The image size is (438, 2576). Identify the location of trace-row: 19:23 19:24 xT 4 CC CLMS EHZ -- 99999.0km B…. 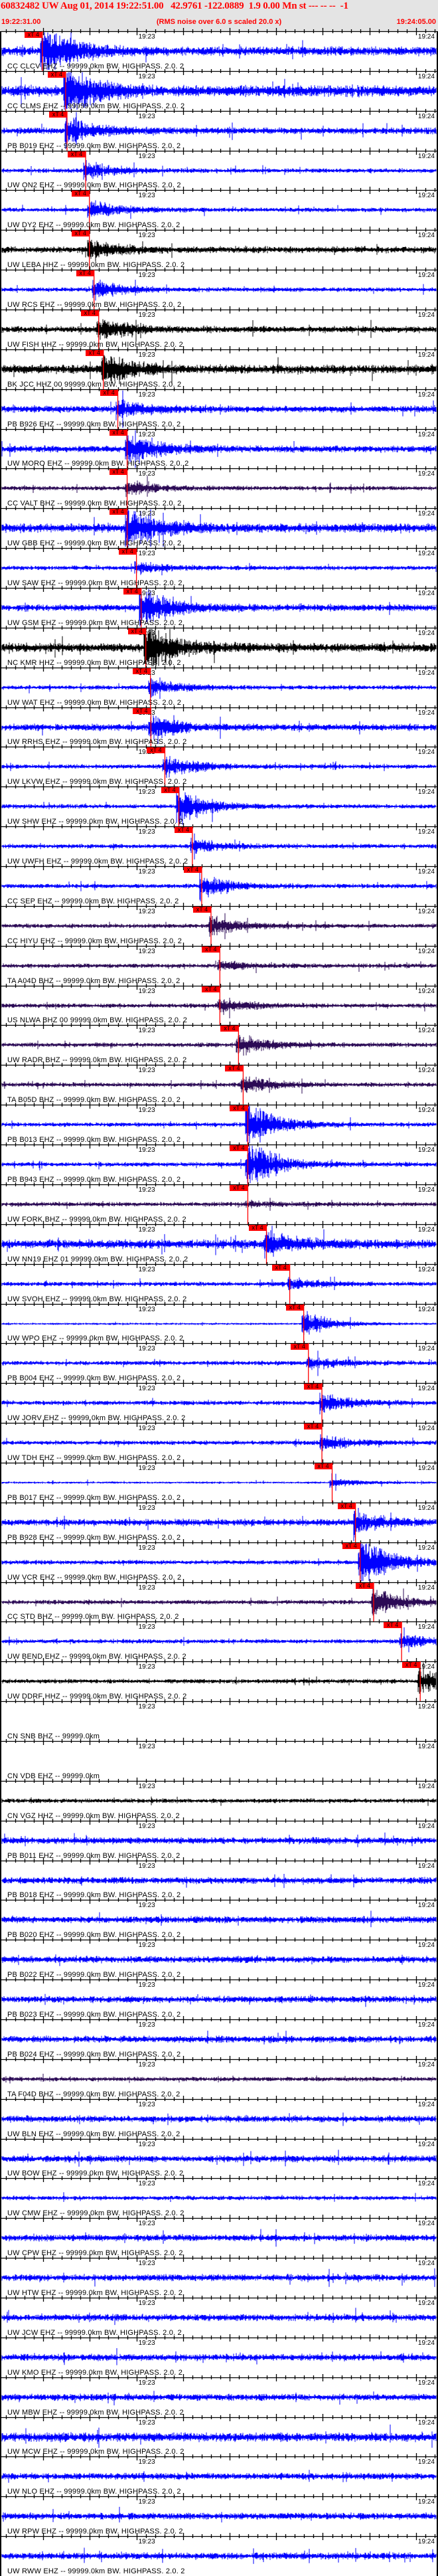
(219, 89).